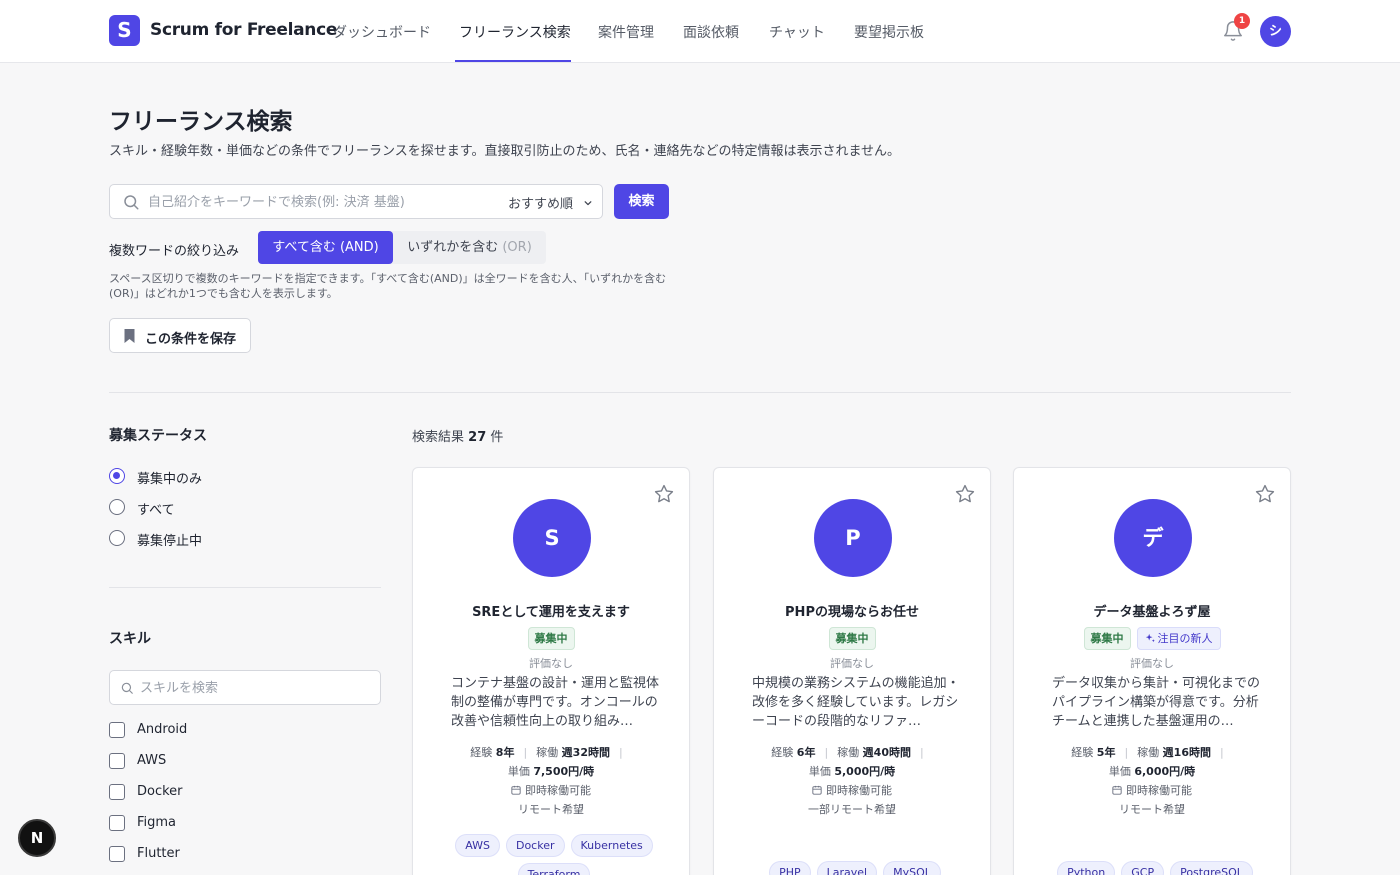 The image size is (1400, 875). Describe the element at coordinates (517, 247) in the screenshot. I see `or-option-suffix: (OR)` at that location.